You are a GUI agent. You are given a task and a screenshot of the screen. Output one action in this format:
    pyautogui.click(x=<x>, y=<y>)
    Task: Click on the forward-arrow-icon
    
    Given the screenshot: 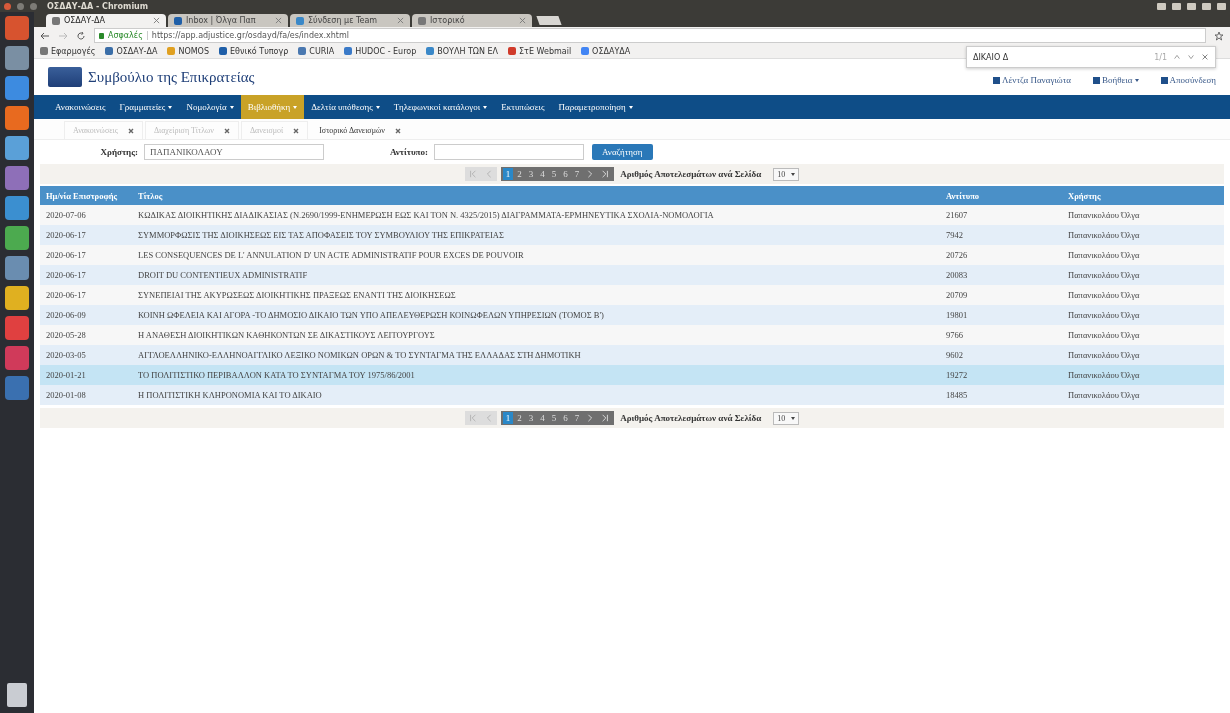 What is the action you would take?
    pyautogui.click(x=63, y=35)
    